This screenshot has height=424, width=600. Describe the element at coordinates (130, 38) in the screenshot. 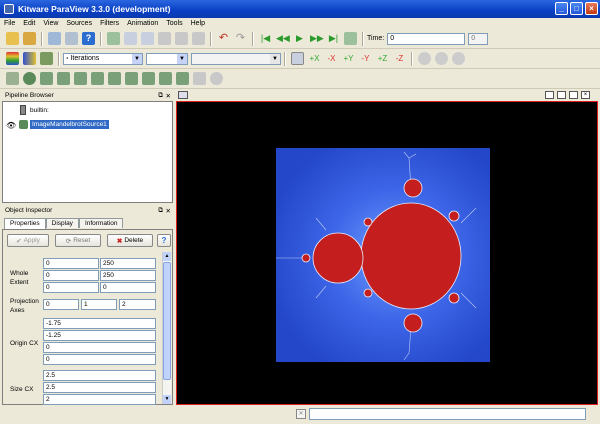

I see `select-cells-icon` at that location.